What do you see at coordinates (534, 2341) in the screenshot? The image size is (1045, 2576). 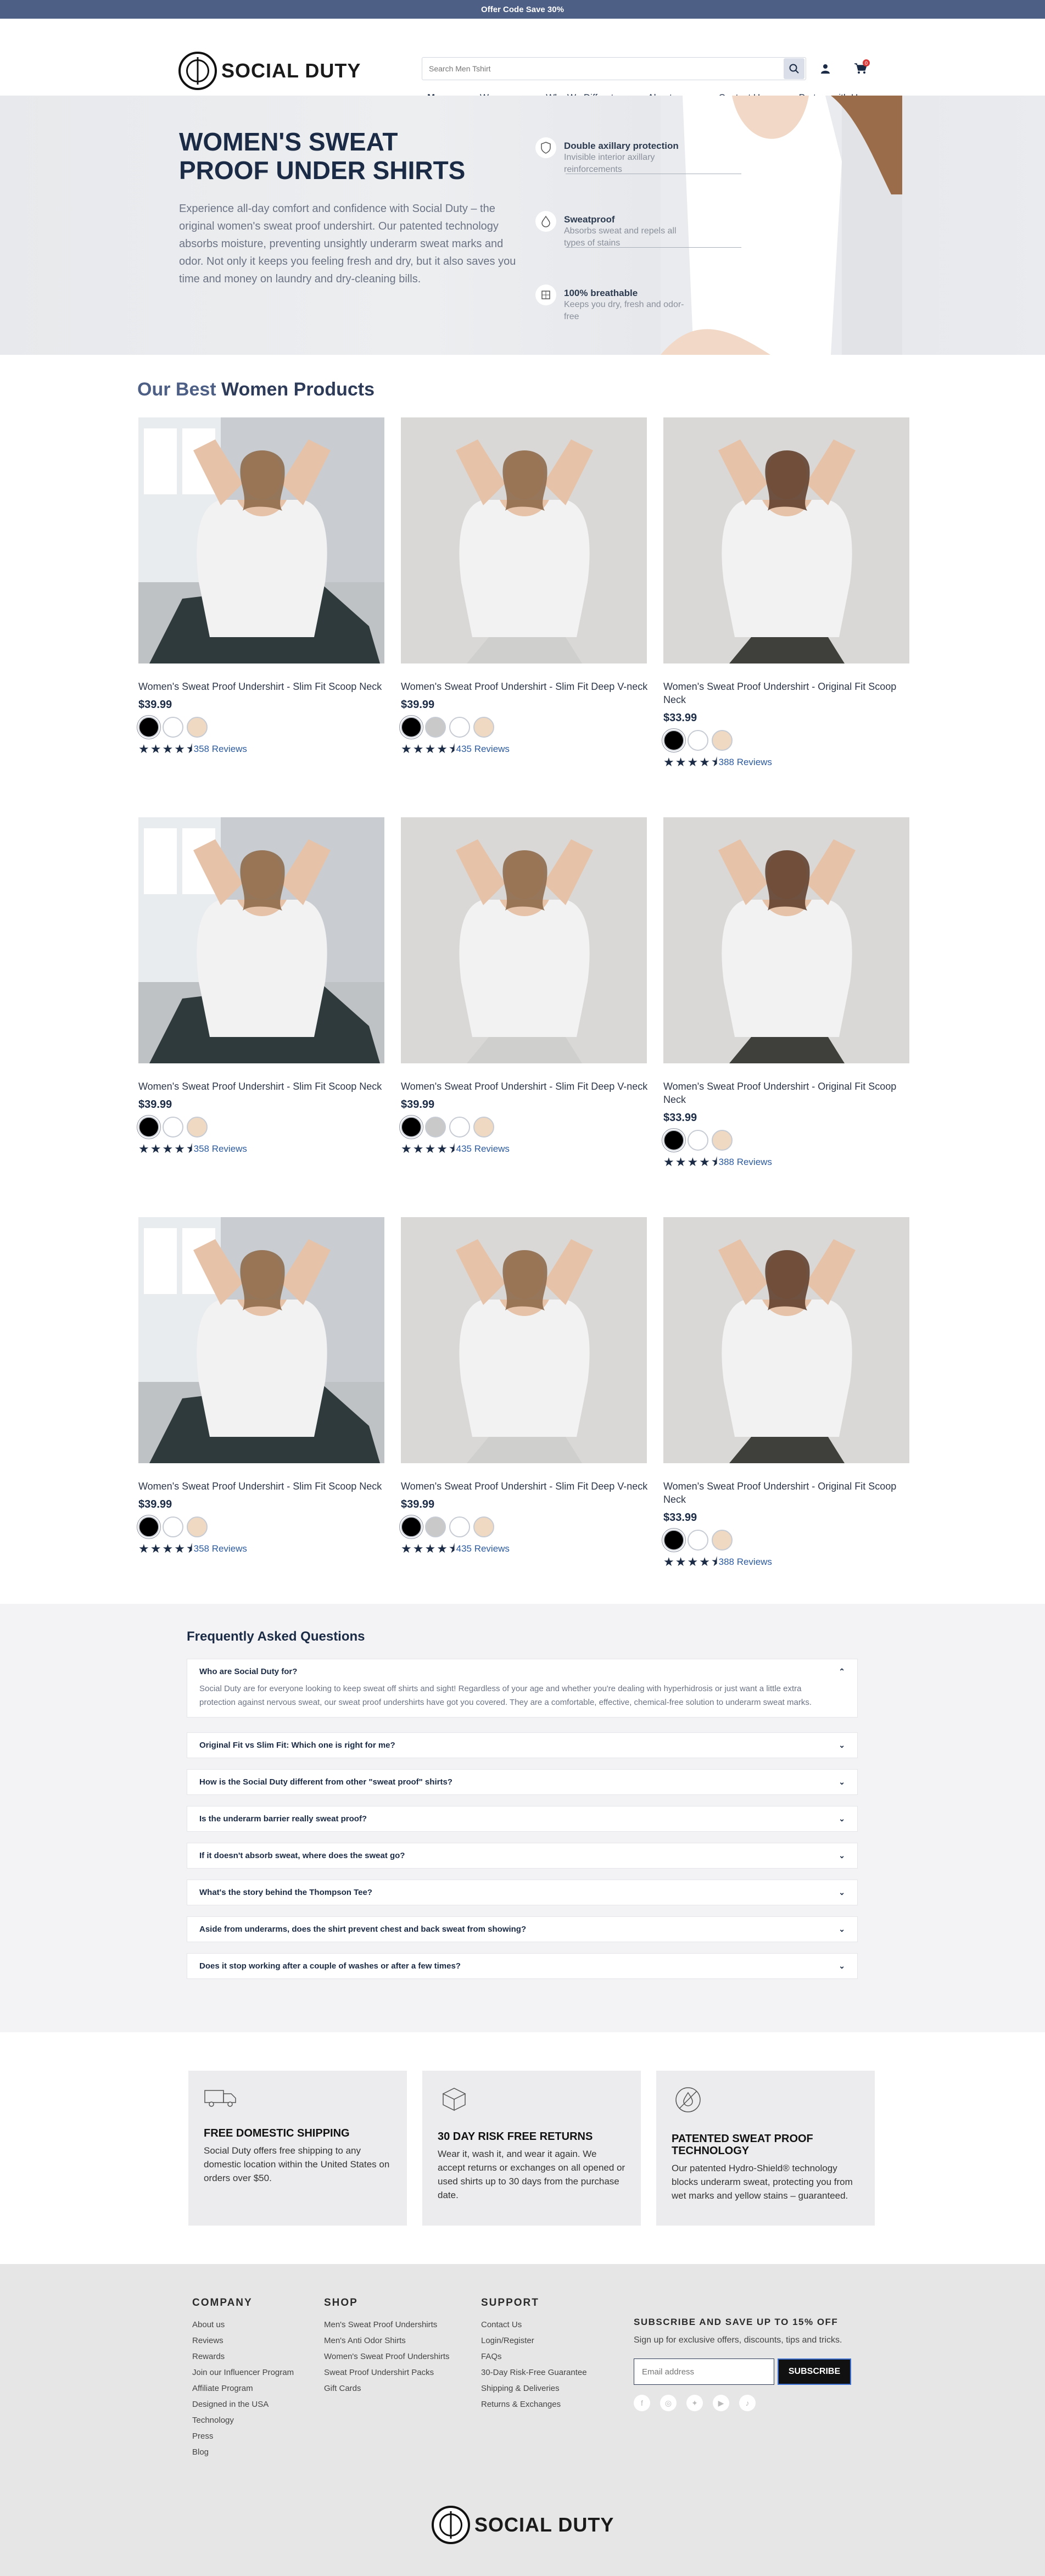 I see `footer-link: Login/Register` at bounding box center [534, 2341].